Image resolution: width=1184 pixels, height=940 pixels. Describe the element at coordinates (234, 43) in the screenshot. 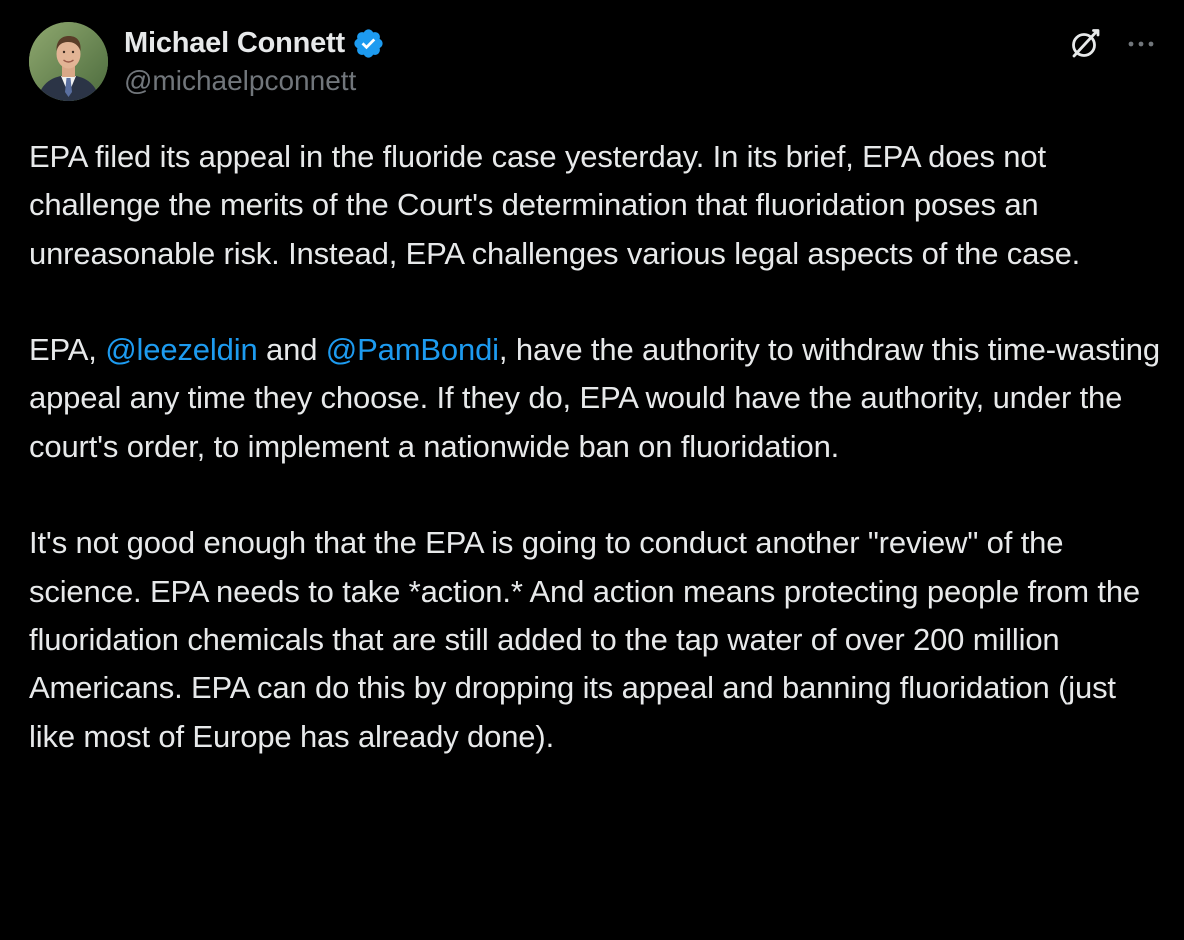

I see `display-name: Michael Connett` at that location.